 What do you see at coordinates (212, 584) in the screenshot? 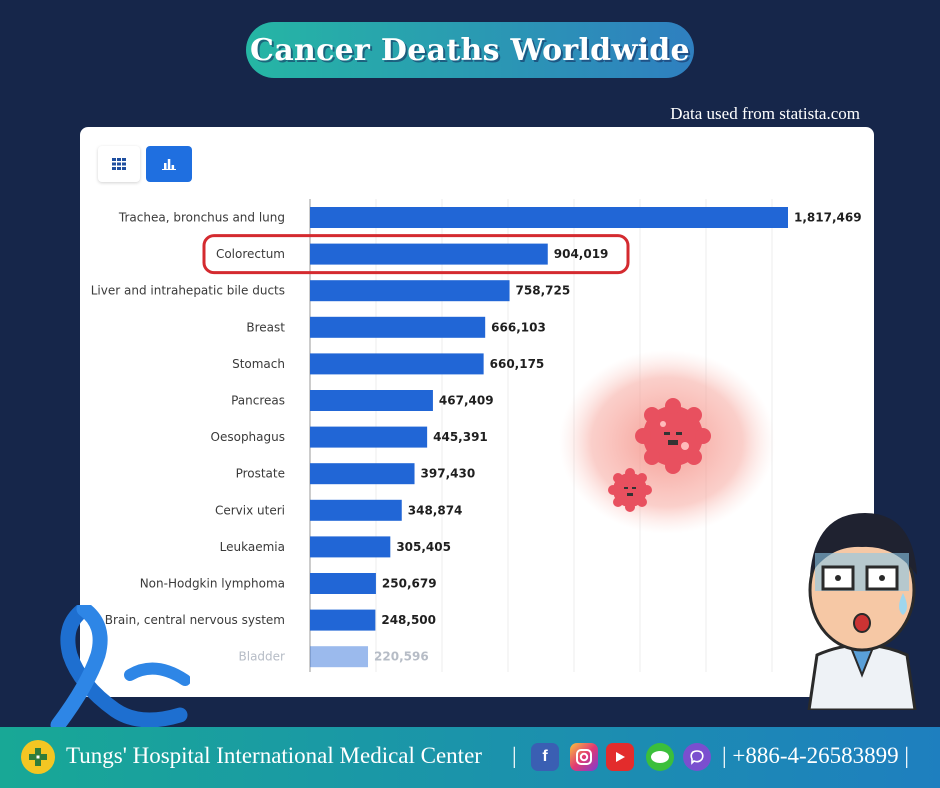
I see `category-label: Non-Hodgkin lymphoma` at bounding box center [212, 584].